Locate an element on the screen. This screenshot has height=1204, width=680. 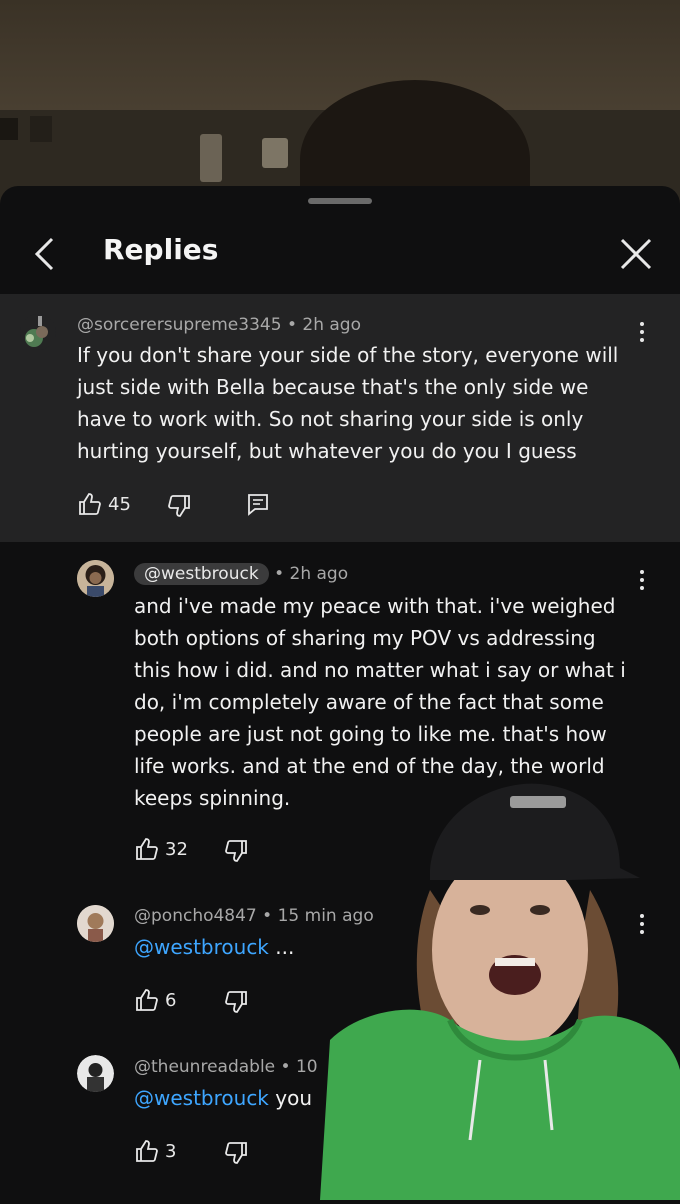
comment-meta: @sorcerersupreme3345 • 2h ago is located at coordinates (219, 325).